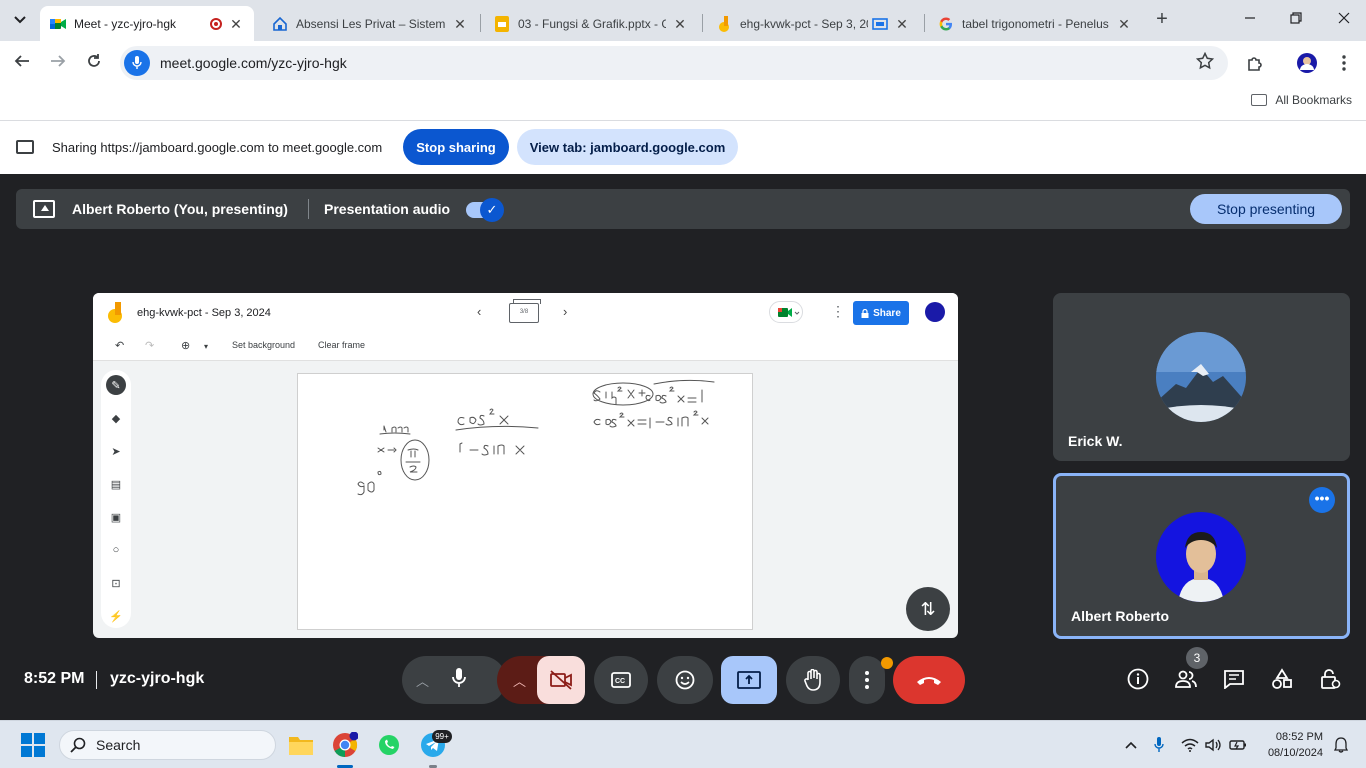 This screenshot has height=768, width=1366. What do you see at coordinates (525, 501) in the screenshot?
I see `jamboard-canvas` at bounding box center [525, 501].